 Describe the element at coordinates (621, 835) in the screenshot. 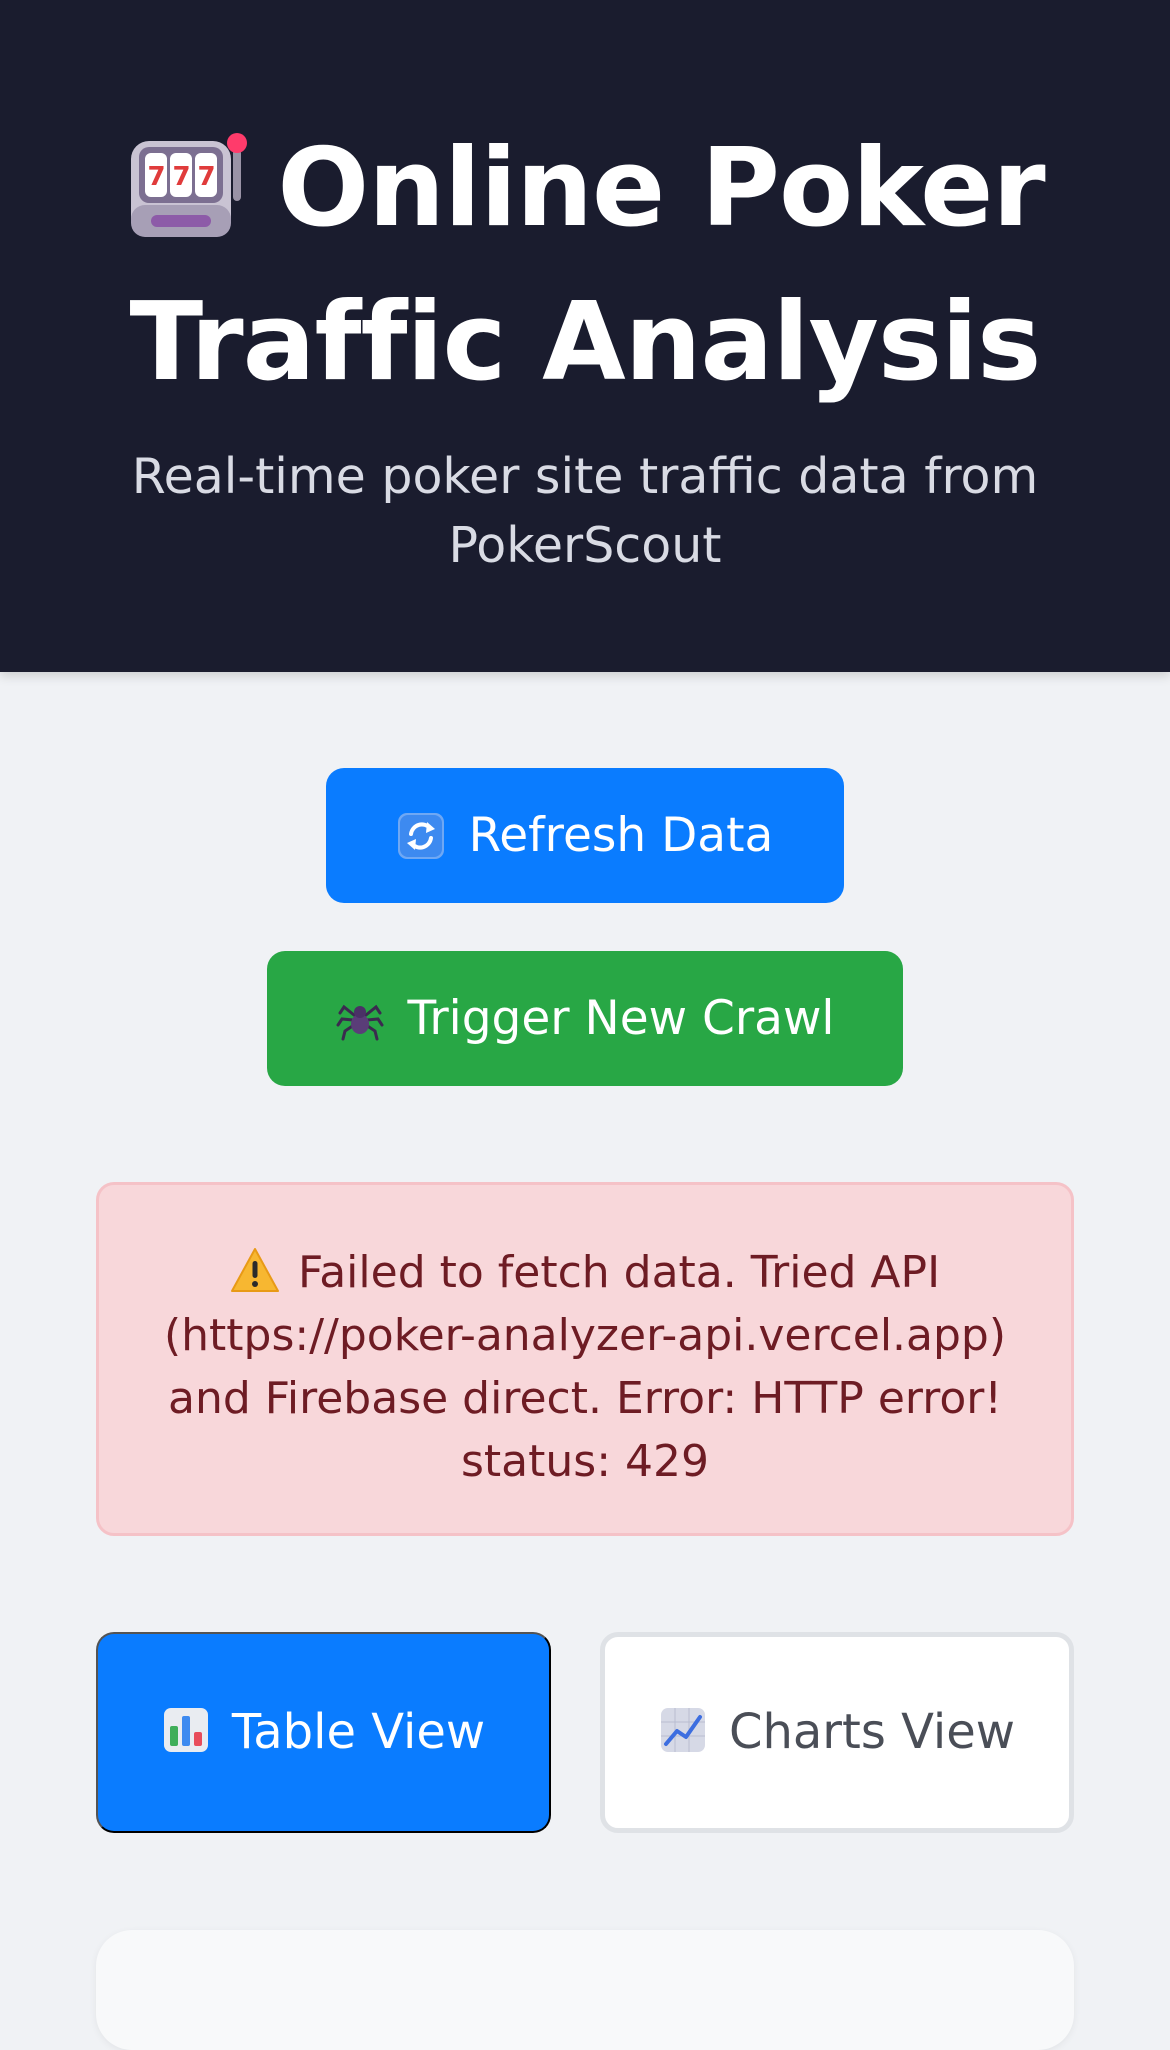

I see `refresh-data-label: Refresh Data` at that location.